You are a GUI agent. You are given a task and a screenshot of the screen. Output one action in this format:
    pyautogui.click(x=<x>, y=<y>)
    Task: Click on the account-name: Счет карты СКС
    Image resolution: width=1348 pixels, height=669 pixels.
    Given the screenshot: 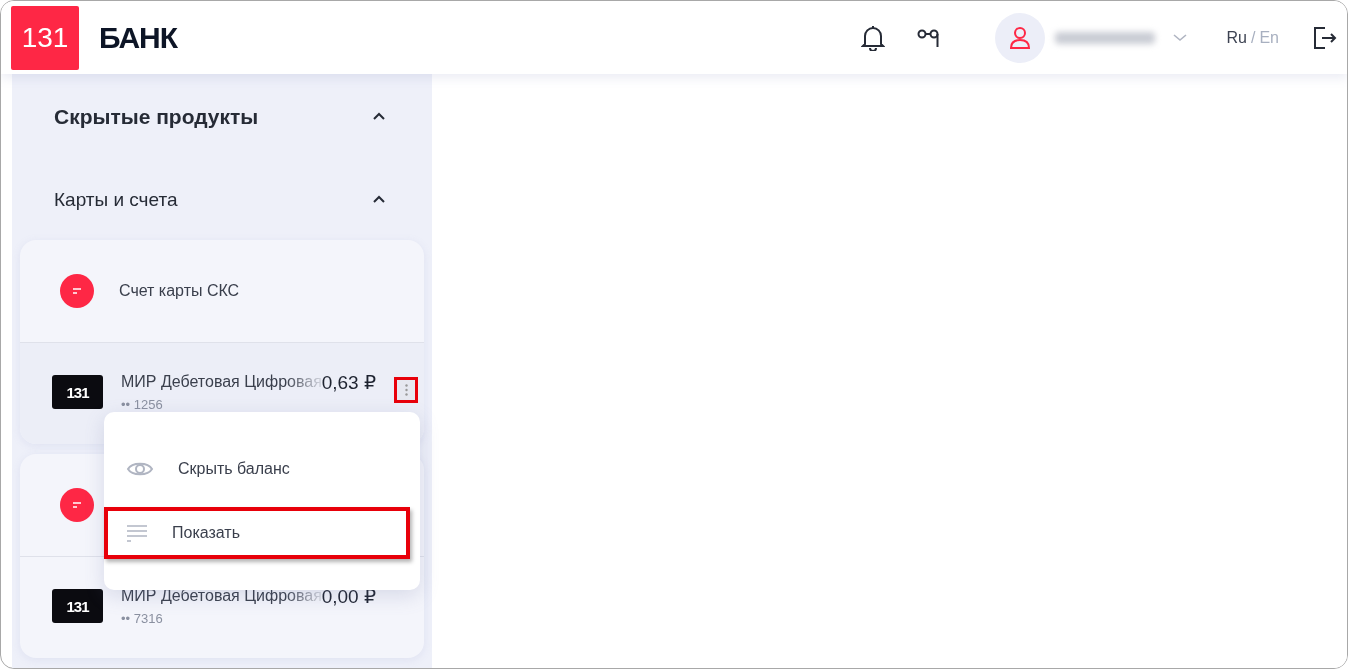 What is the action you would take?
    pyautogui.click(x=179, y=291)
    